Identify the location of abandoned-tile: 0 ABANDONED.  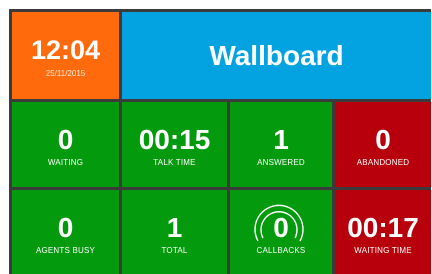
(383, 144).